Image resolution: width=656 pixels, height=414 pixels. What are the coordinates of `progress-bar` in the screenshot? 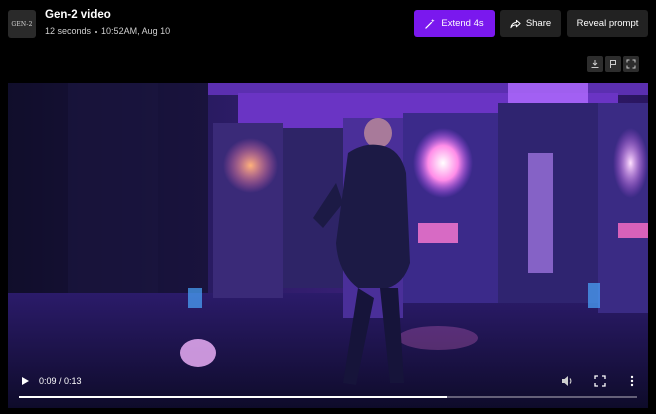 It's located at (328, 397).